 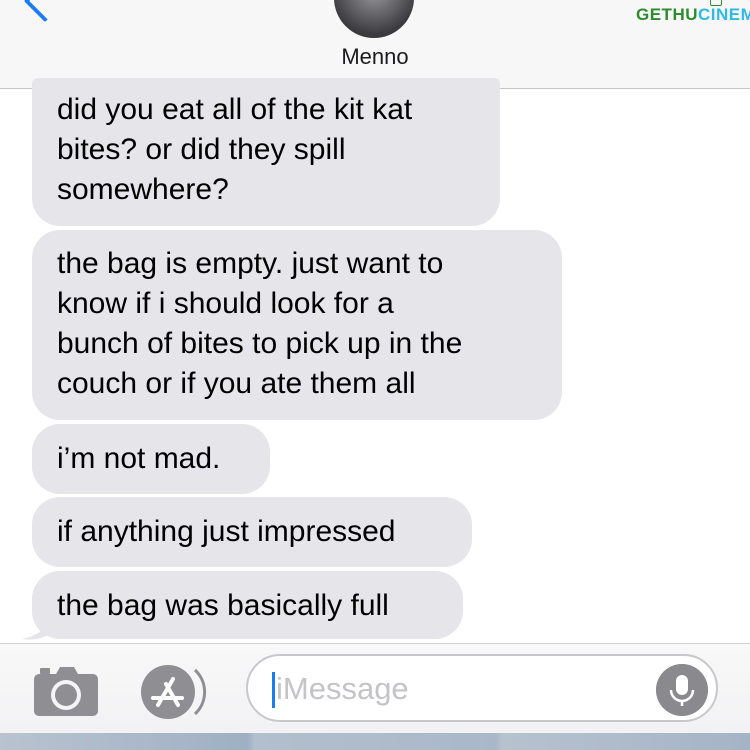 What do you see at coordinates (260, 343) in the screenshot?
I see `message-text-line: bunch of bites to pick up in the` at bounding box center [260, 343].